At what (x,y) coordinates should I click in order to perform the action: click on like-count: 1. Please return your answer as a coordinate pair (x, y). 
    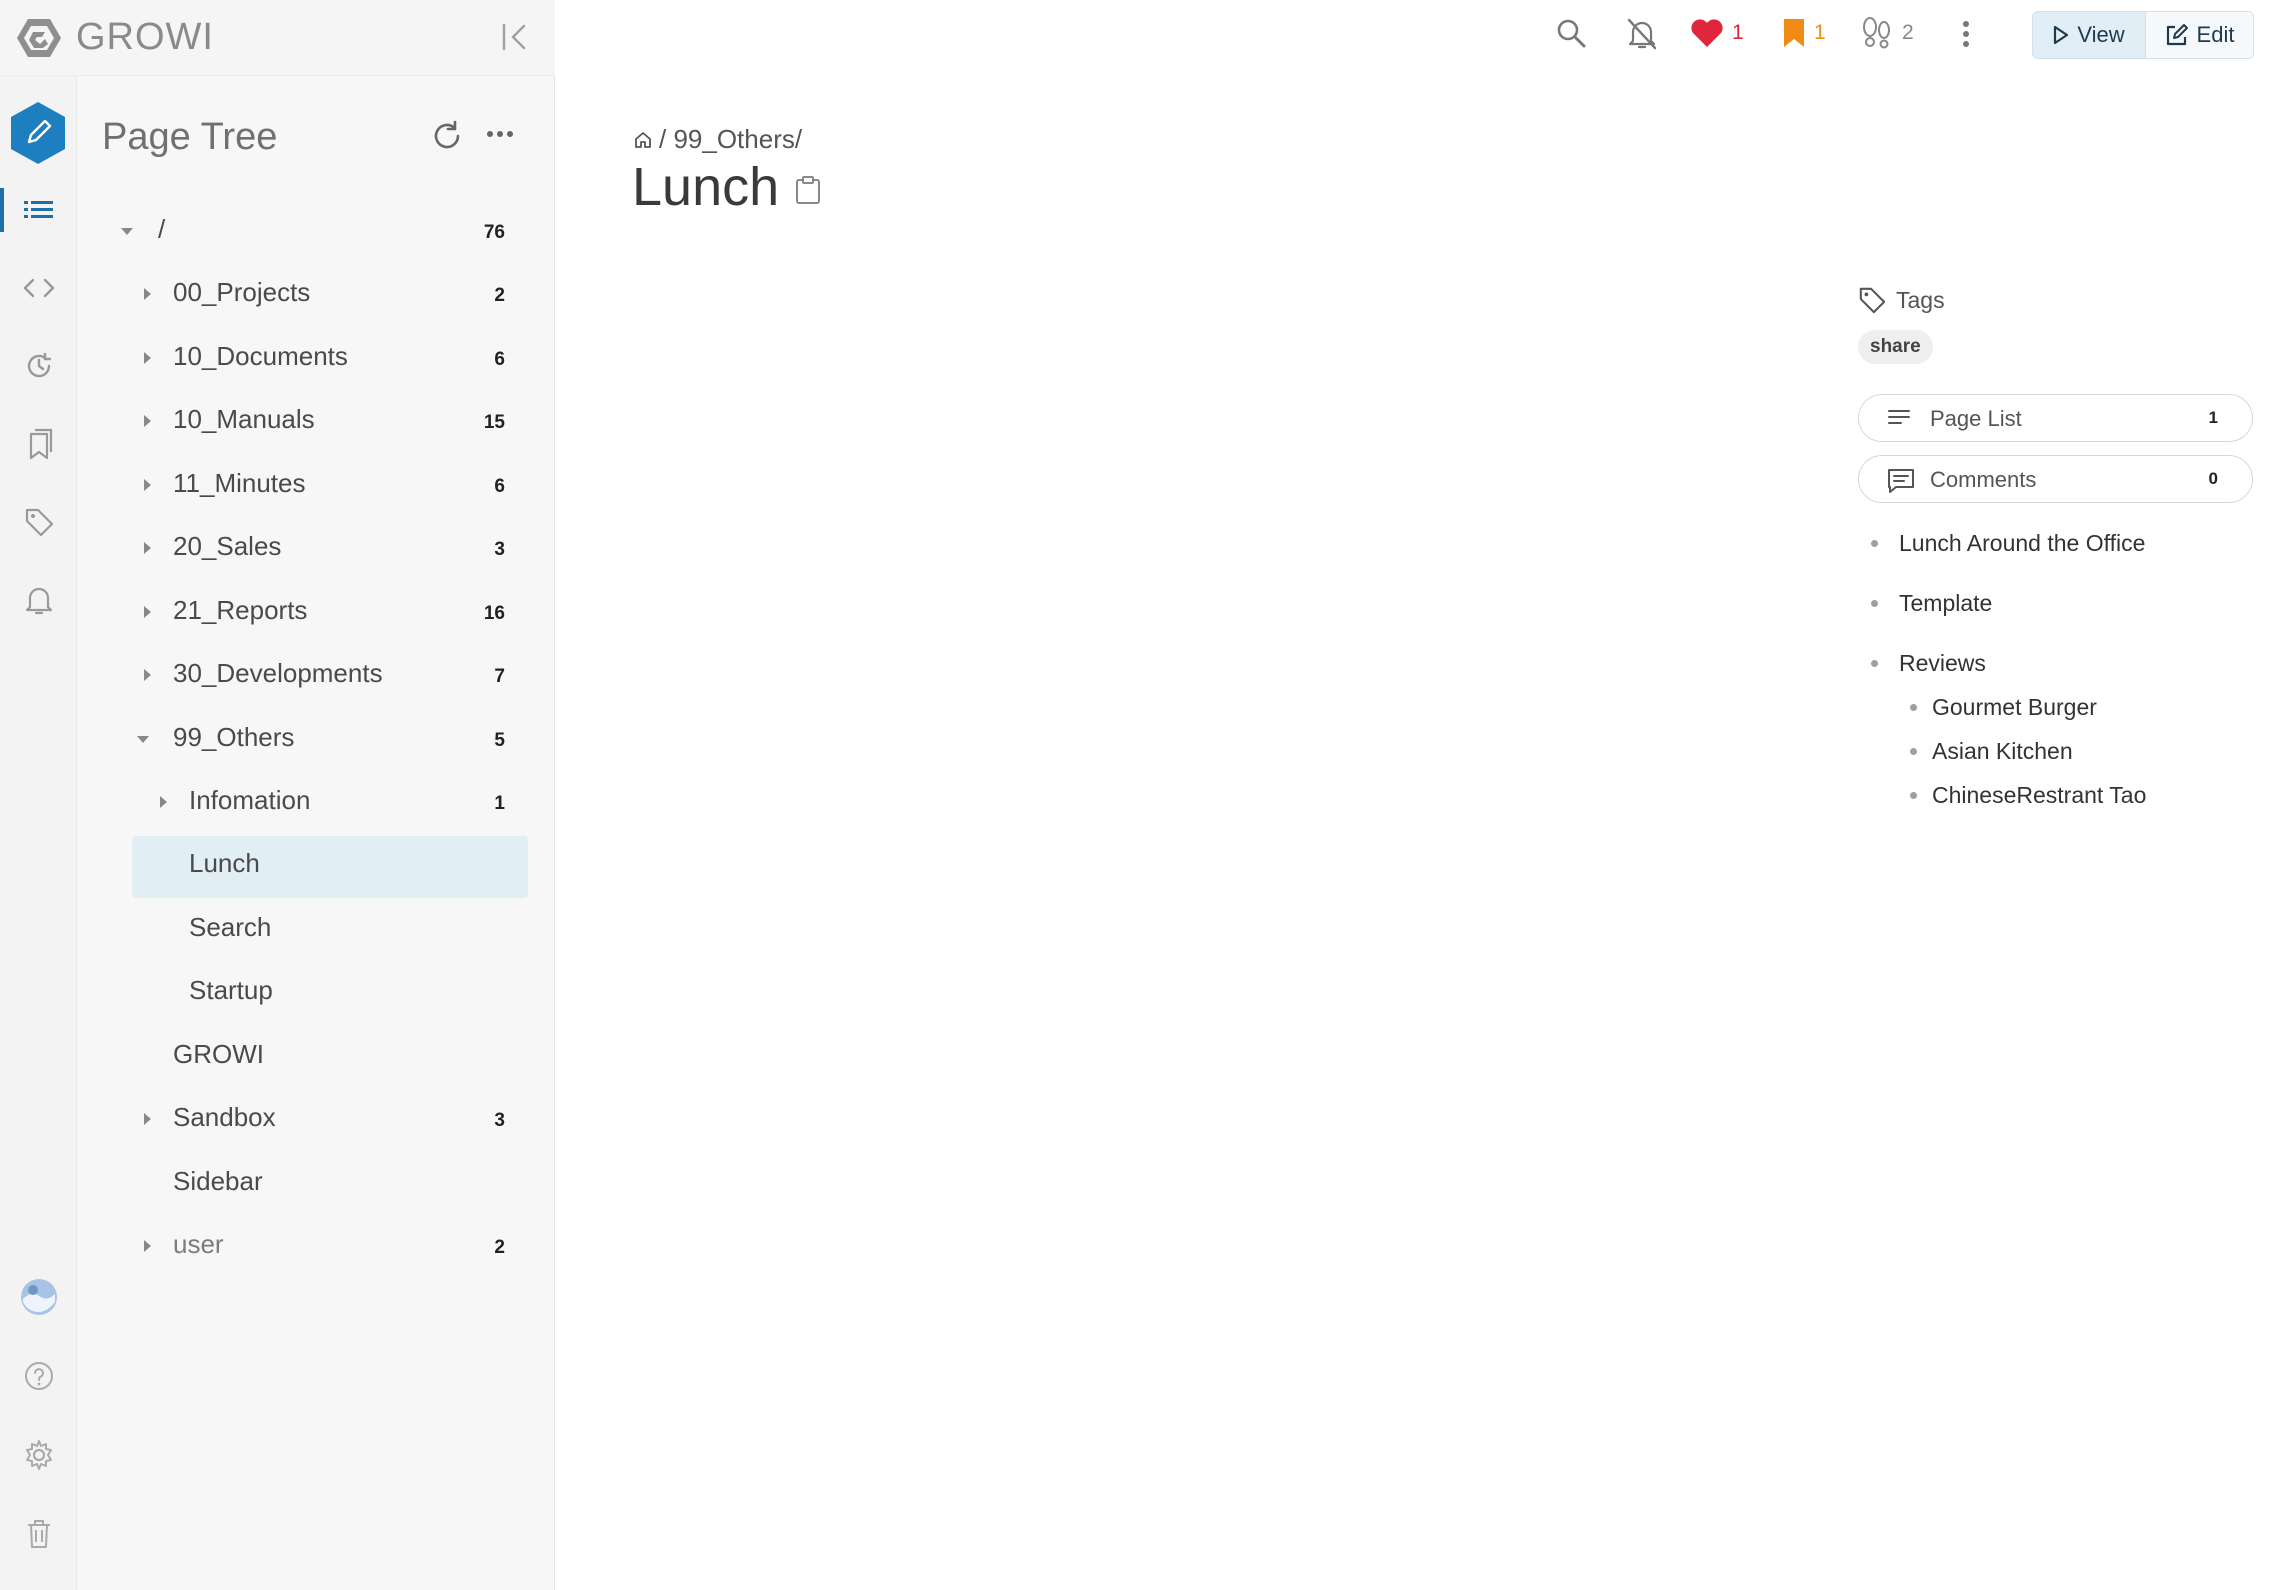
    Looking at the image, I should click on (1738, 32).